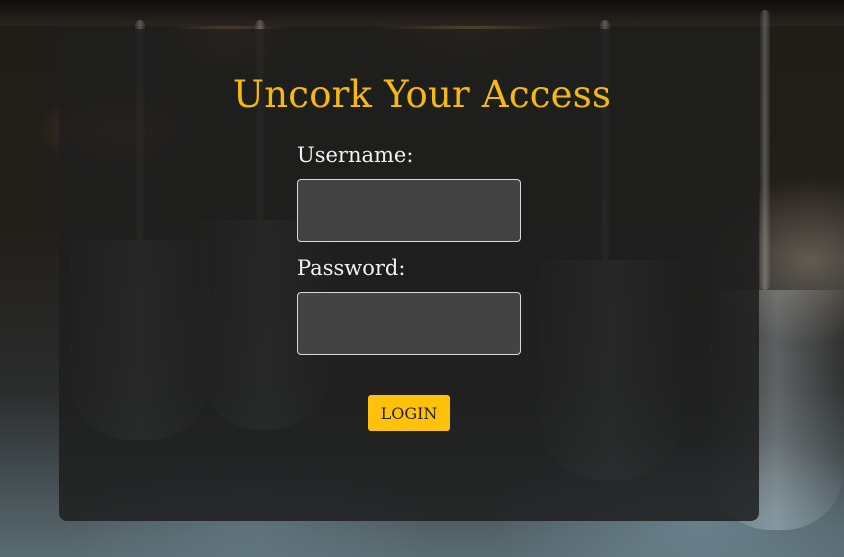 This screenshot has height=557, width=844. I want to click on page-title: Uncork Your Access, so click(422, 94).